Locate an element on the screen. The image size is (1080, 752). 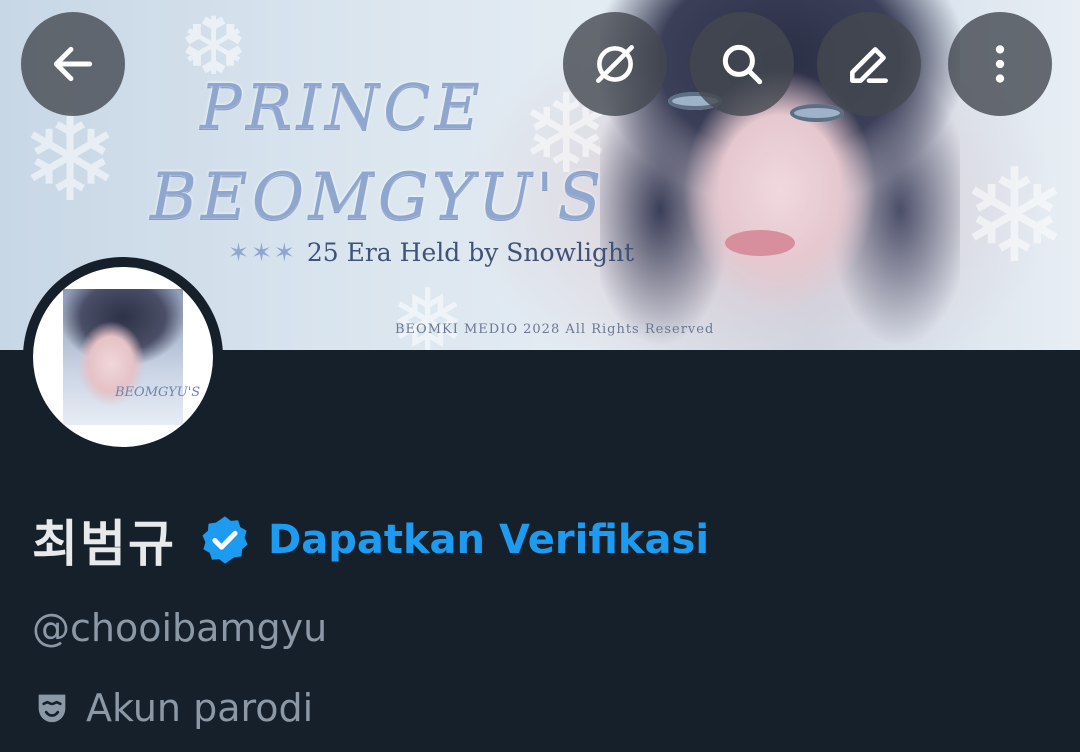
banner-subtitle: ✶✶✶ 25 Era Held by Snowlight is located at coordinates (431, 252).